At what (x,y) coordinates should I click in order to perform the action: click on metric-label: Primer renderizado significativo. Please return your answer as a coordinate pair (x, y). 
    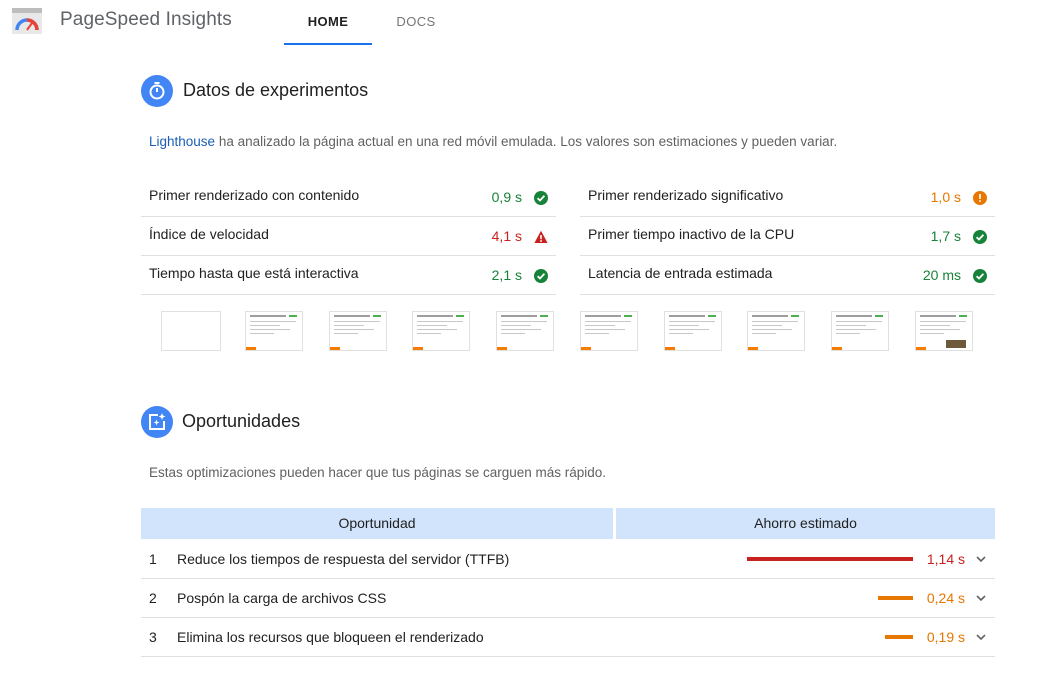
    Looking at the image, I should click on (686, 195).